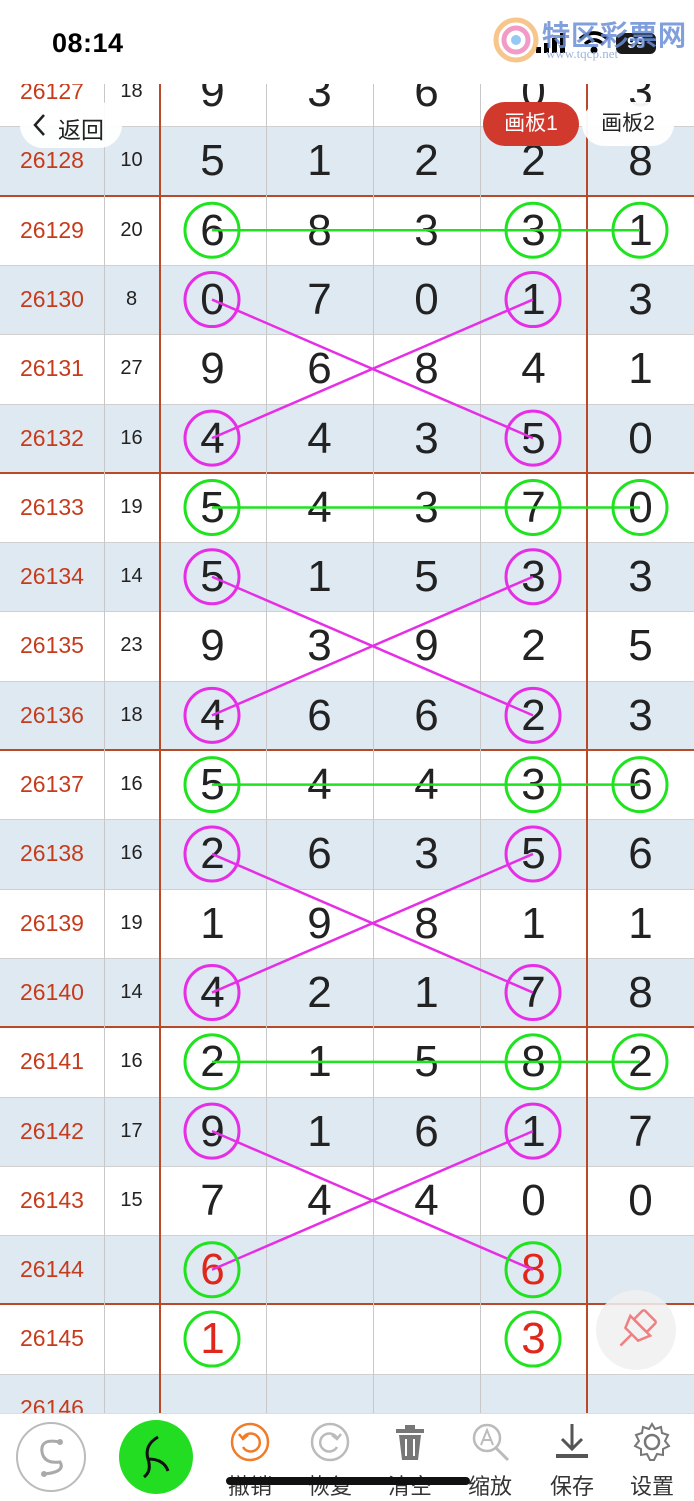 The image size is (694, 1501). I want to click on curve-tool-button, so click(51, 1457).